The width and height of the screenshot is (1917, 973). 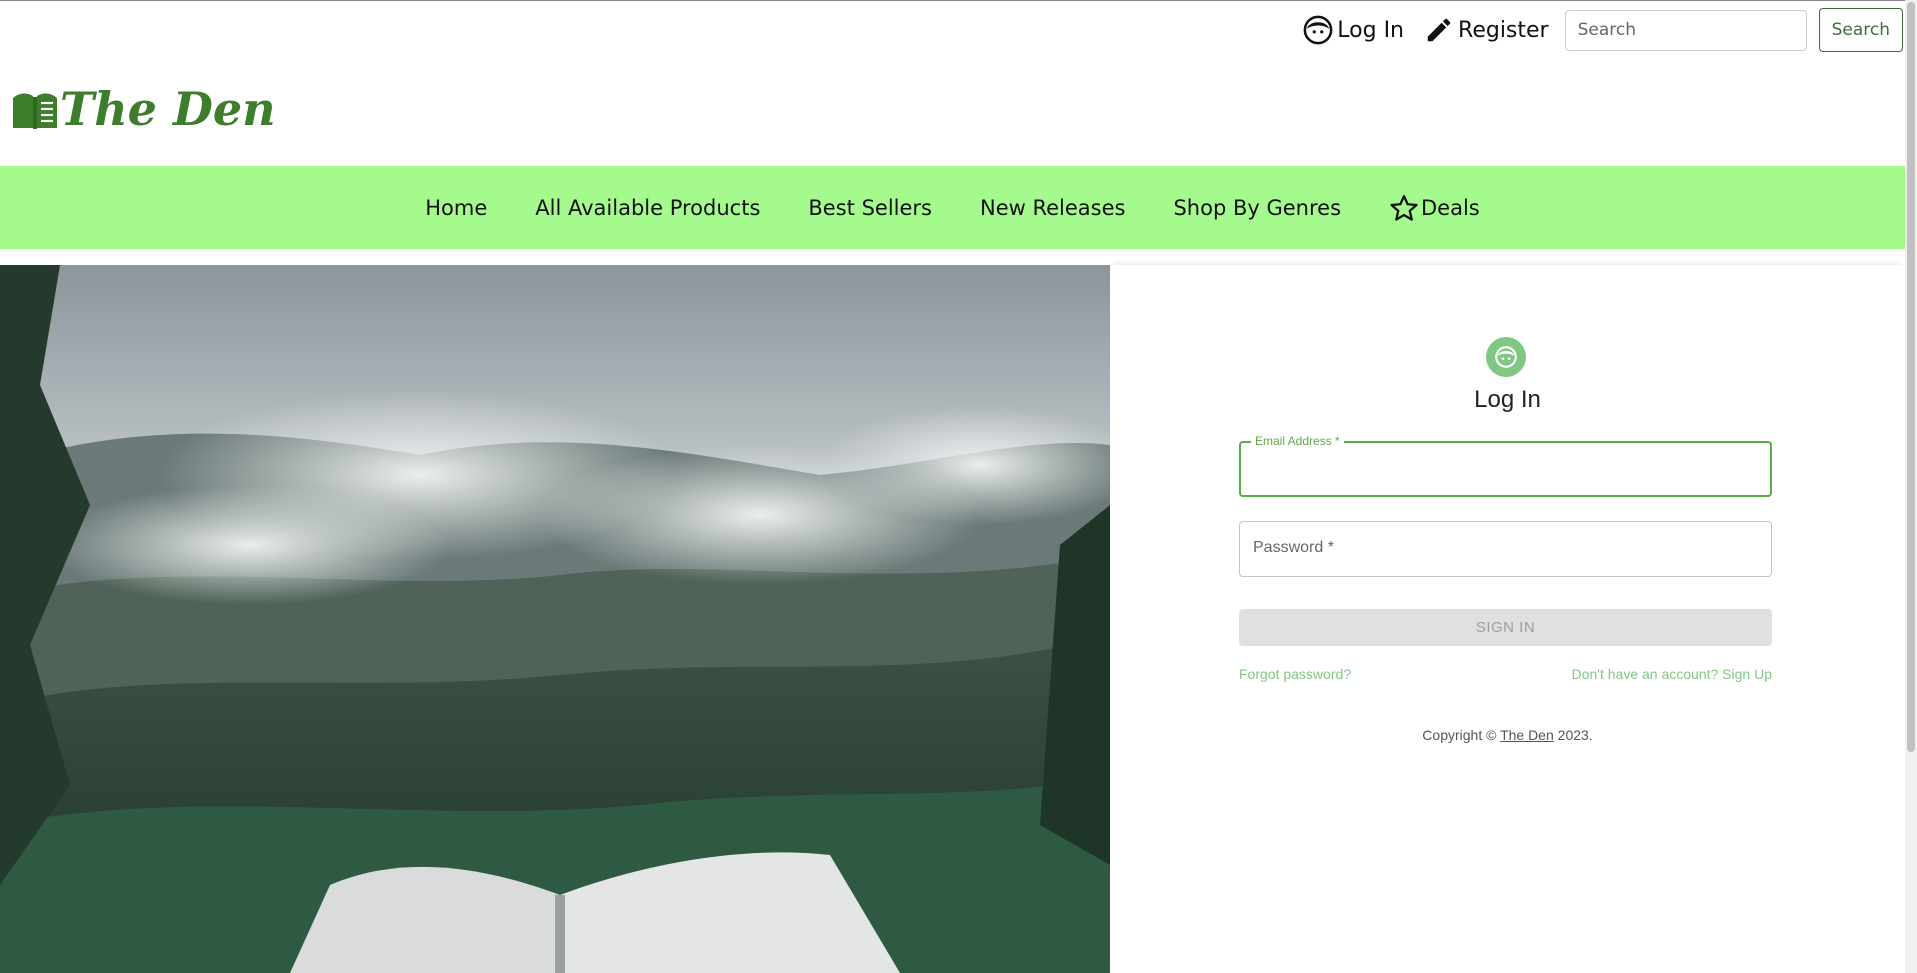 I want to click on copyright-link: The Den, so click(x=1527, y=735).